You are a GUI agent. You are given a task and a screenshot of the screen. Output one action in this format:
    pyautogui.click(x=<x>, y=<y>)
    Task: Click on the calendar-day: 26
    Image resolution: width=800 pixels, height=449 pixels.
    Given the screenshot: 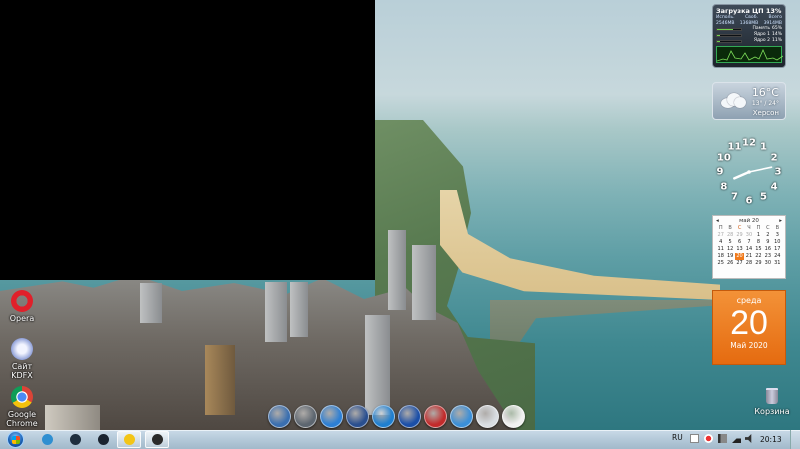 What is the action you would take?
    pyautogui.click(x=729, y=263)
    